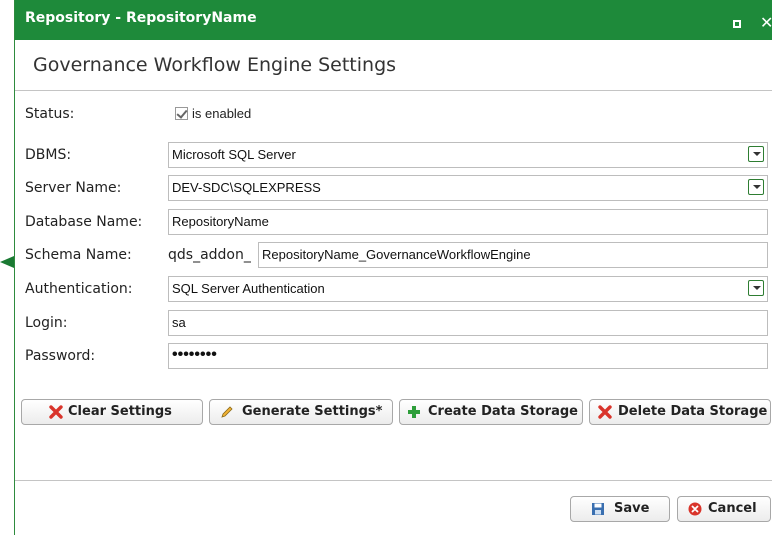 The width and height of the screenshot is (772, 535). I want to click on create-data-storage-button: Create Data Storage, so click(491, 412).